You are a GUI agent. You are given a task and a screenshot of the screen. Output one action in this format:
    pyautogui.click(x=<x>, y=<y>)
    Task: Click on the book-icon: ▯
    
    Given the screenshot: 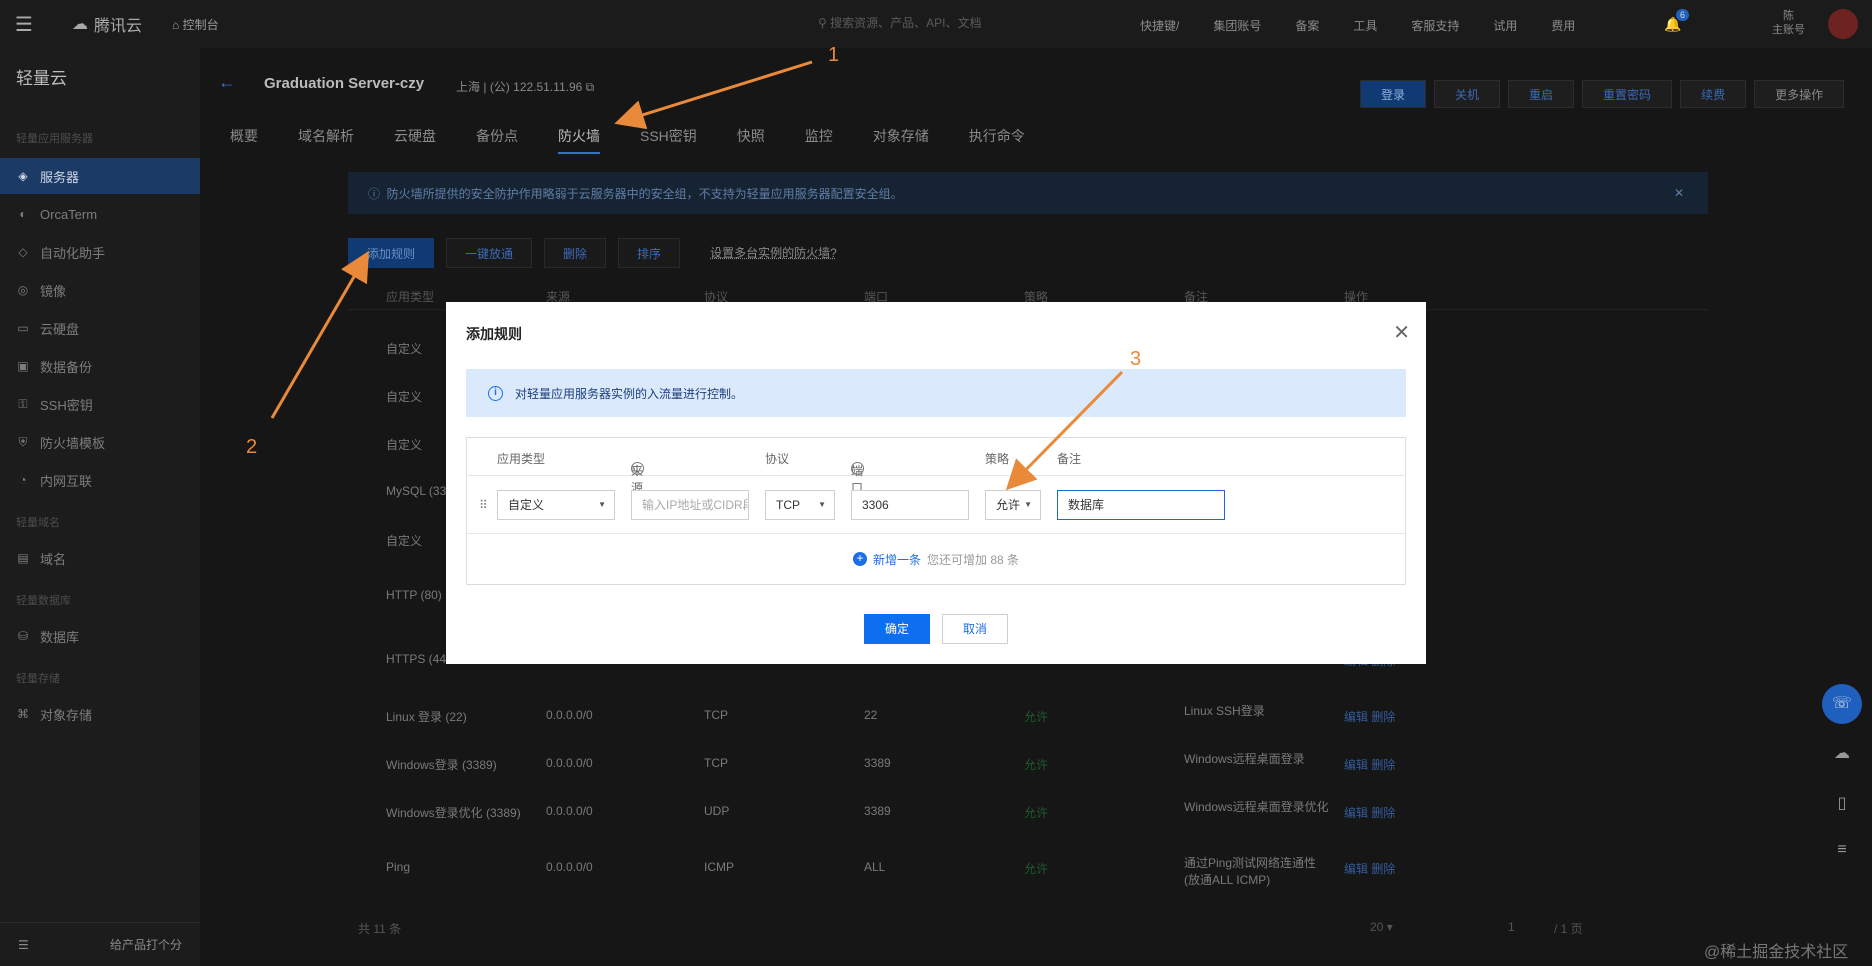 What is the action you would take?
    pyautogui.click(x=1842, y=804)
    